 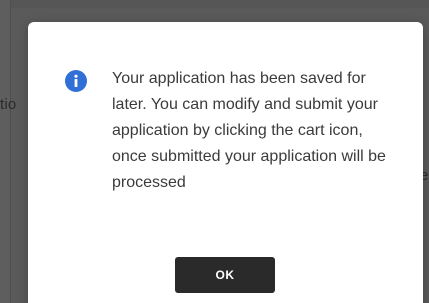 I want to click on background-sidebar, so click(x=5, y=151).